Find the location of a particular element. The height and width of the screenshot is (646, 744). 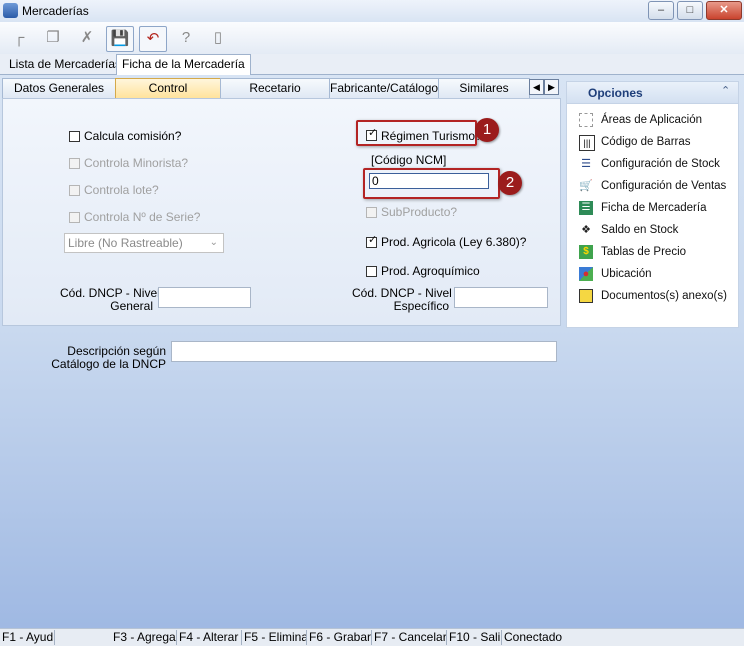

status-f4: F4 - Alterar is located at coordinates (209, 637).